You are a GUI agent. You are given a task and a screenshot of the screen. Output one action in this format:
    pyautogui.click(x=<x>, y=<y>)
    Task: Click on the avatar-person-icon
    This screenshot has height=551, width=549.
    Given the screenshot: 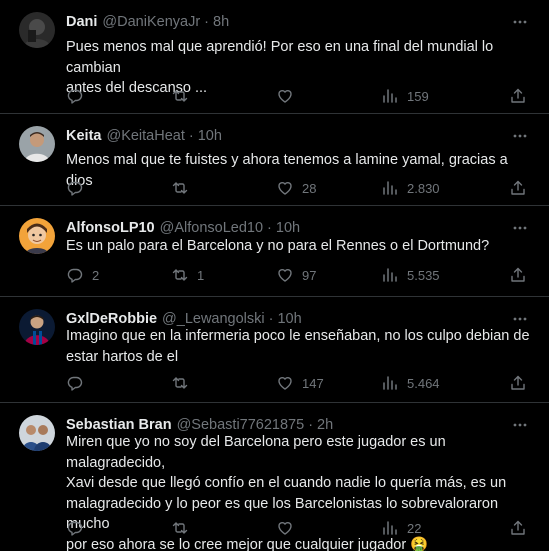 What is the action you would take?
    pyautogui.click(x=37, y=144)
    